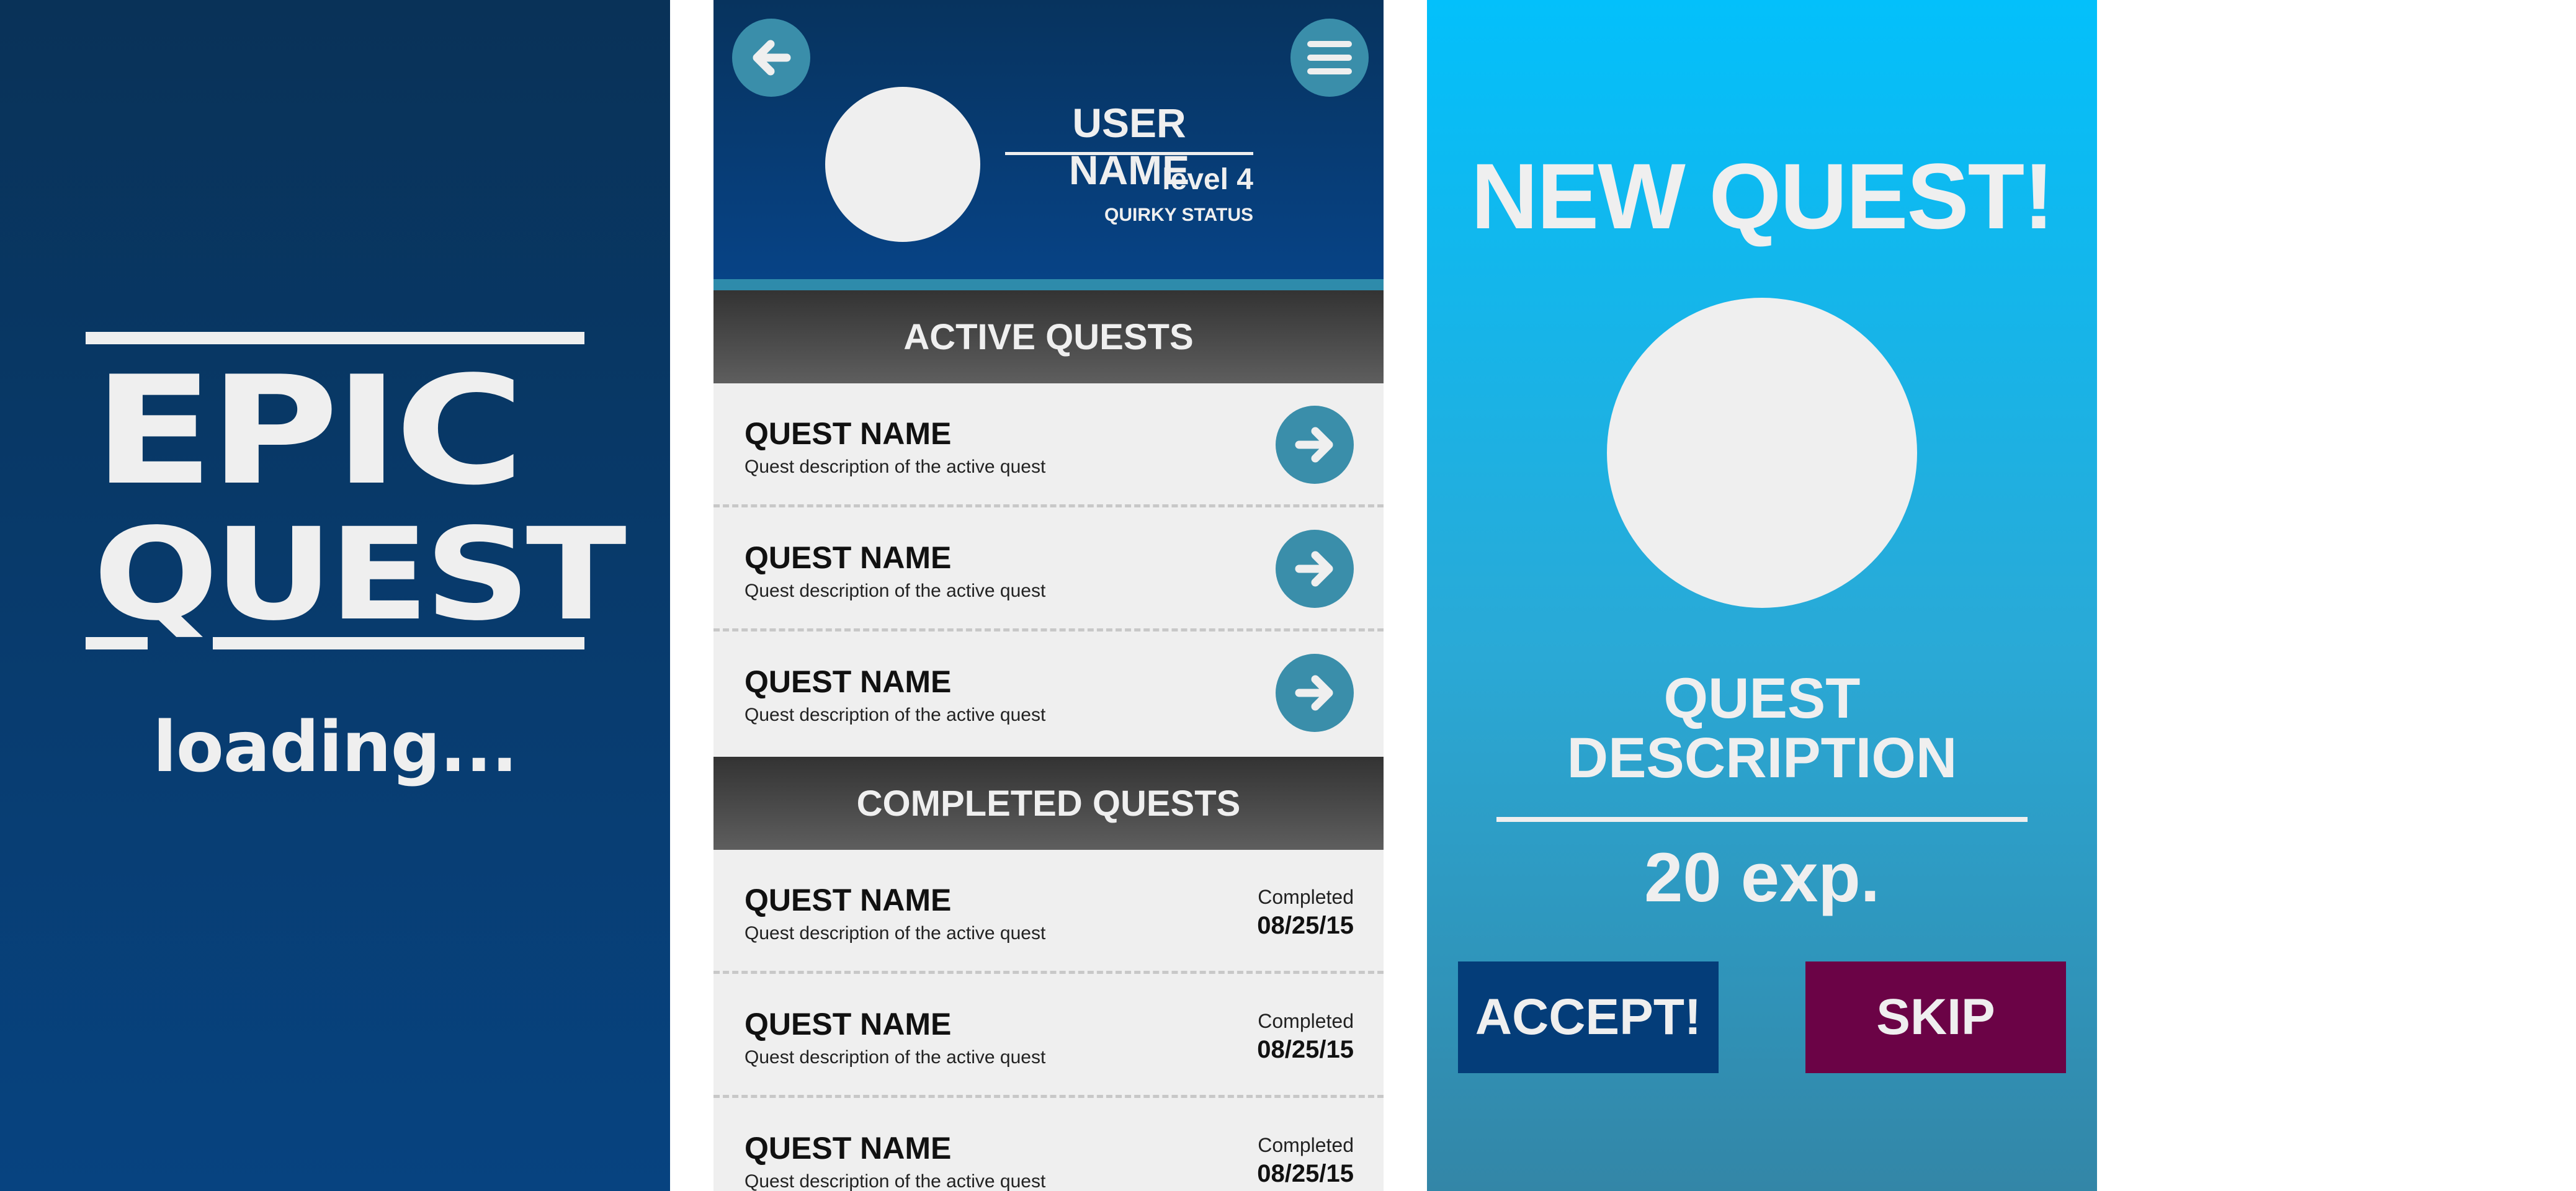  I want to click on app-logo: EPIC QUEST, so click(356, 493).